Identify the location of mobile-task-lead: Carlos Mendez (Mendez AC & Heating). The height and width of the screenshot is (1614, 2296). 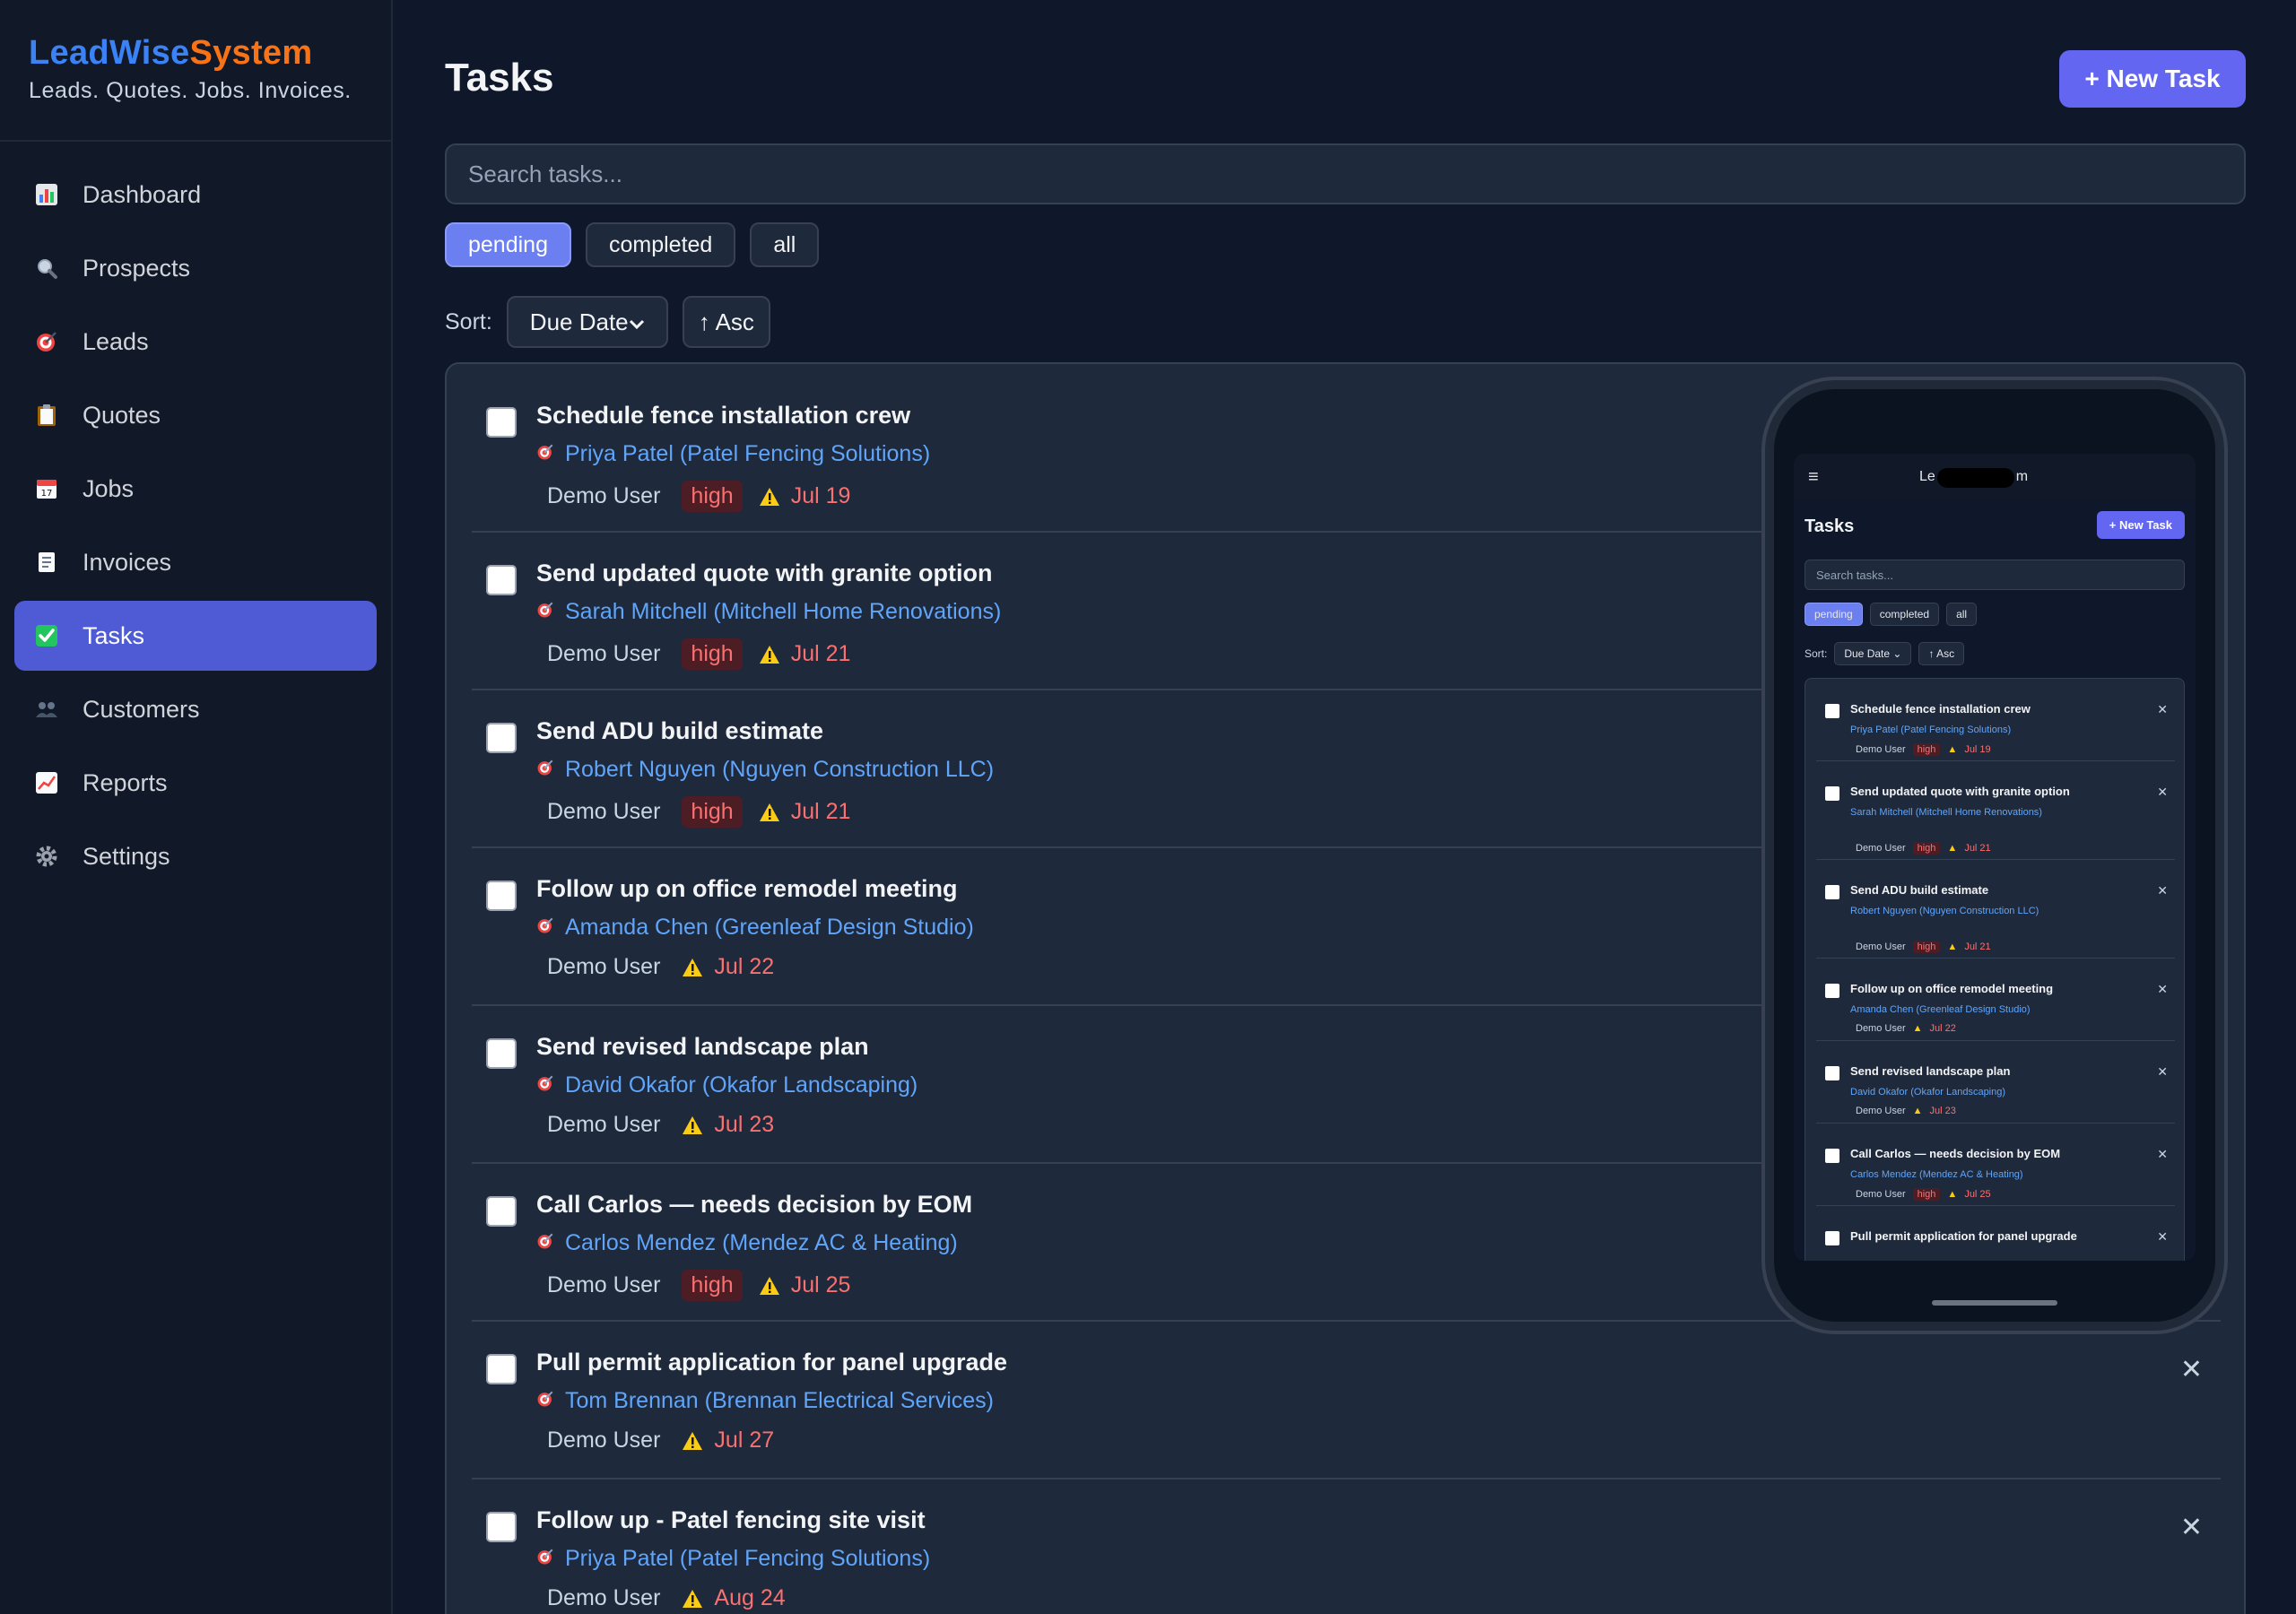
(1975, 1175).